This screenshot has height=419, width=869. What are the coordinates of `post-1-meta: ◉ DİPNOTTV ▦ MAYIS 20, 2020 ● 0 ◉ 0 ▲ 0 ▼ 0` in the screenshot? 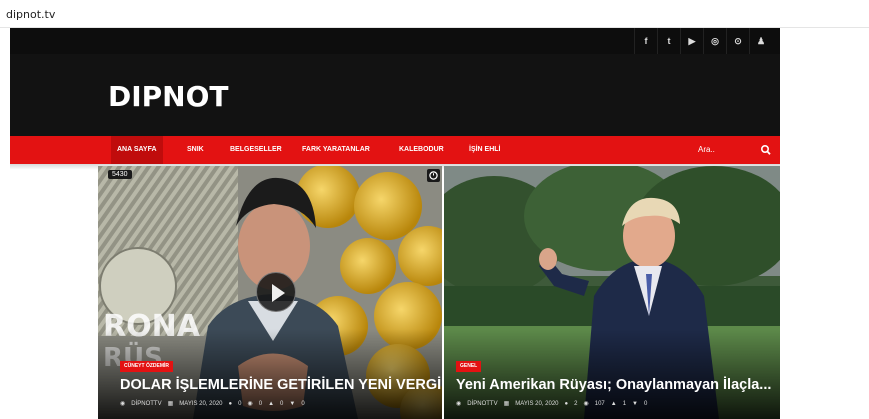 It's located at (212, 404).